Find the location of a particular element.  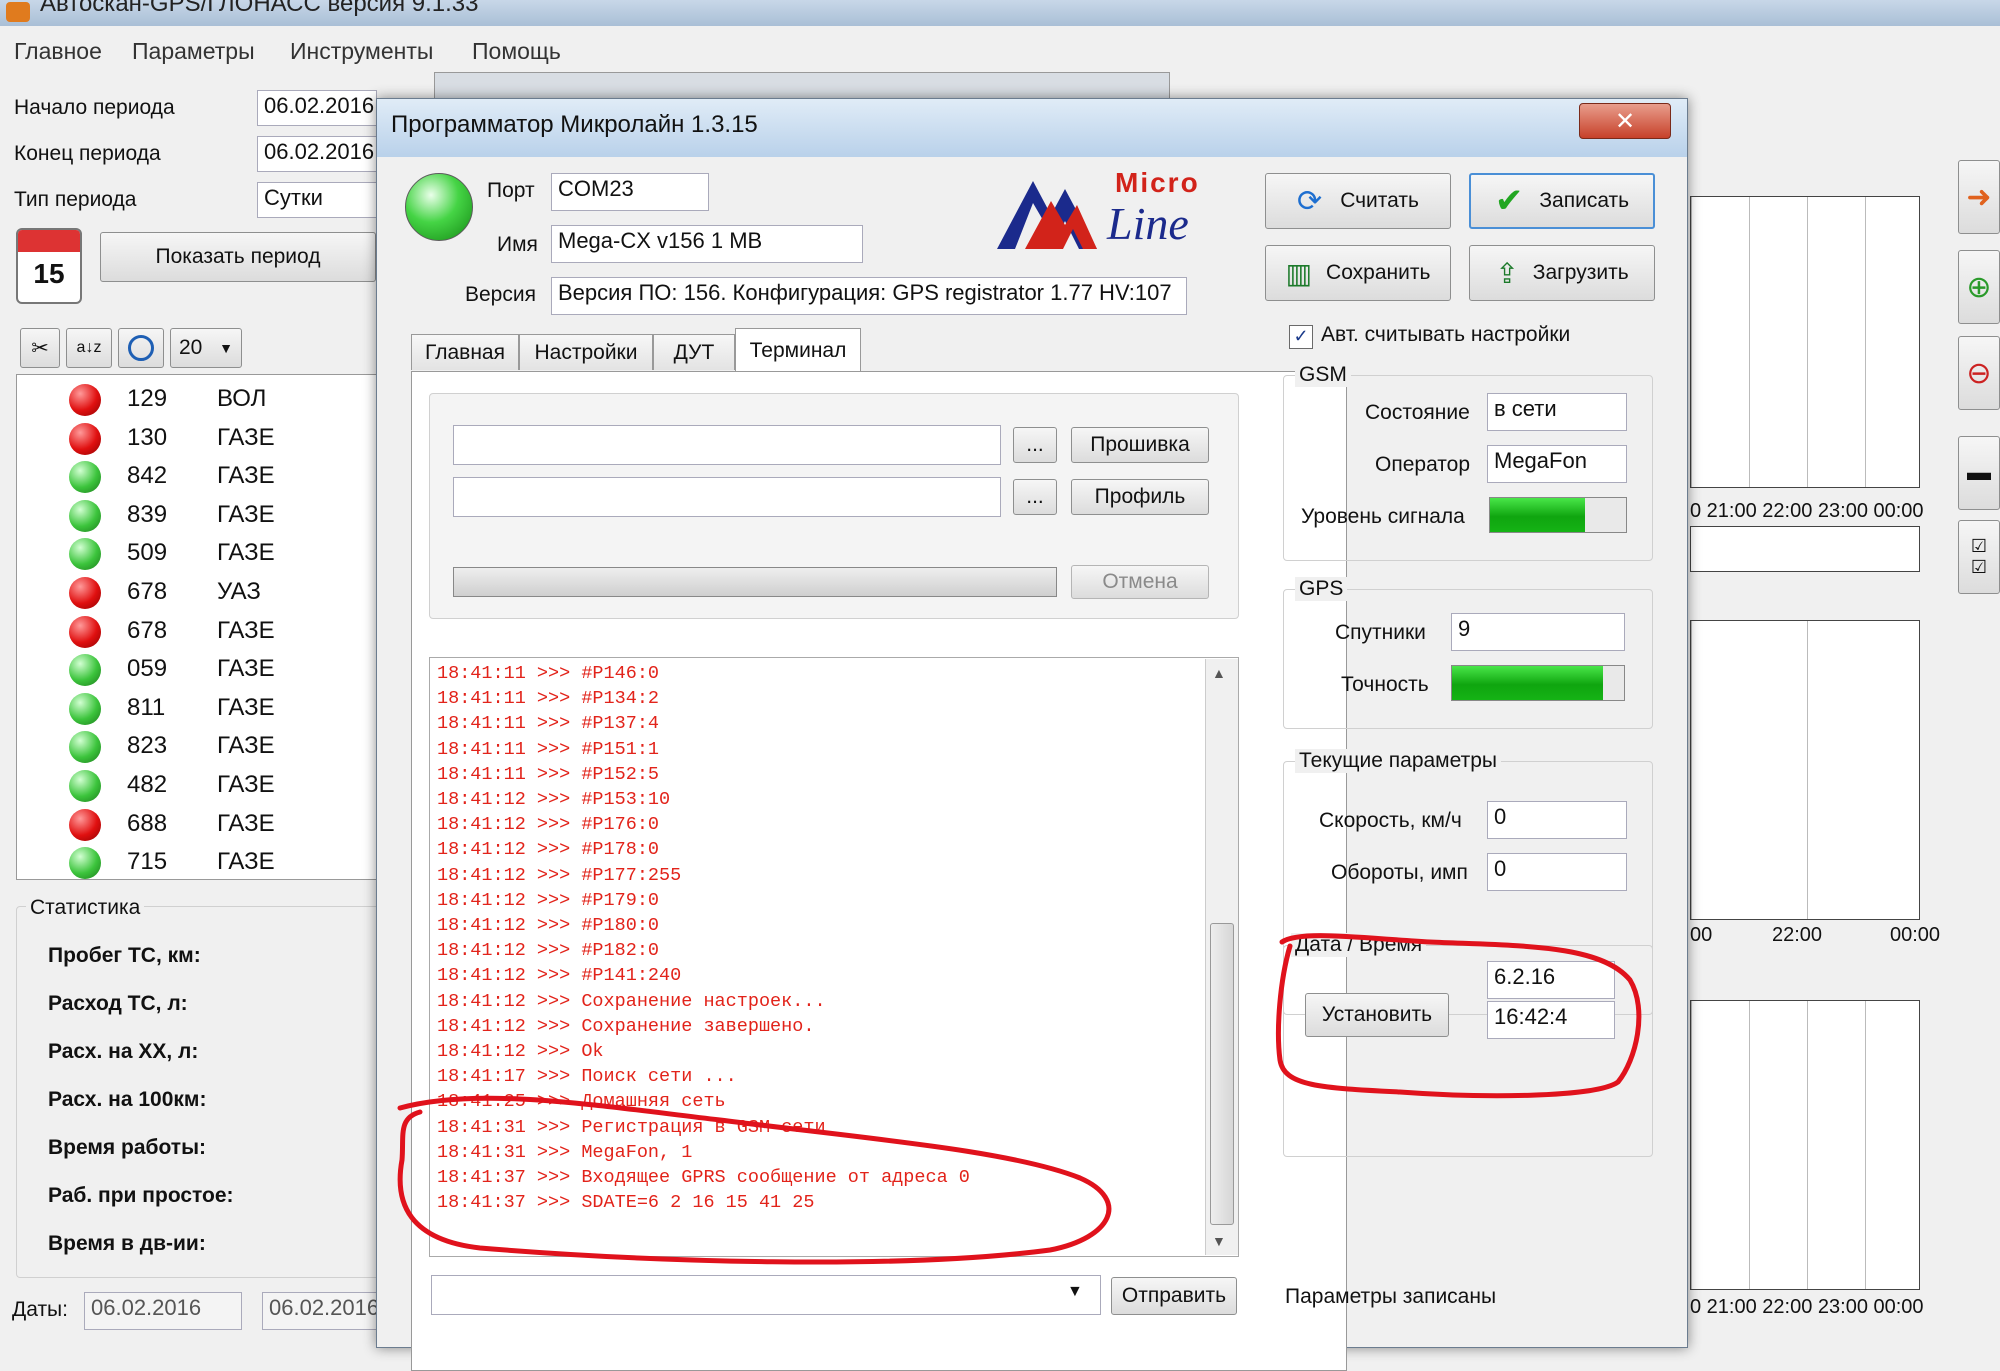

annotation-circle-datetime is located at coordinates (1458, 1016).